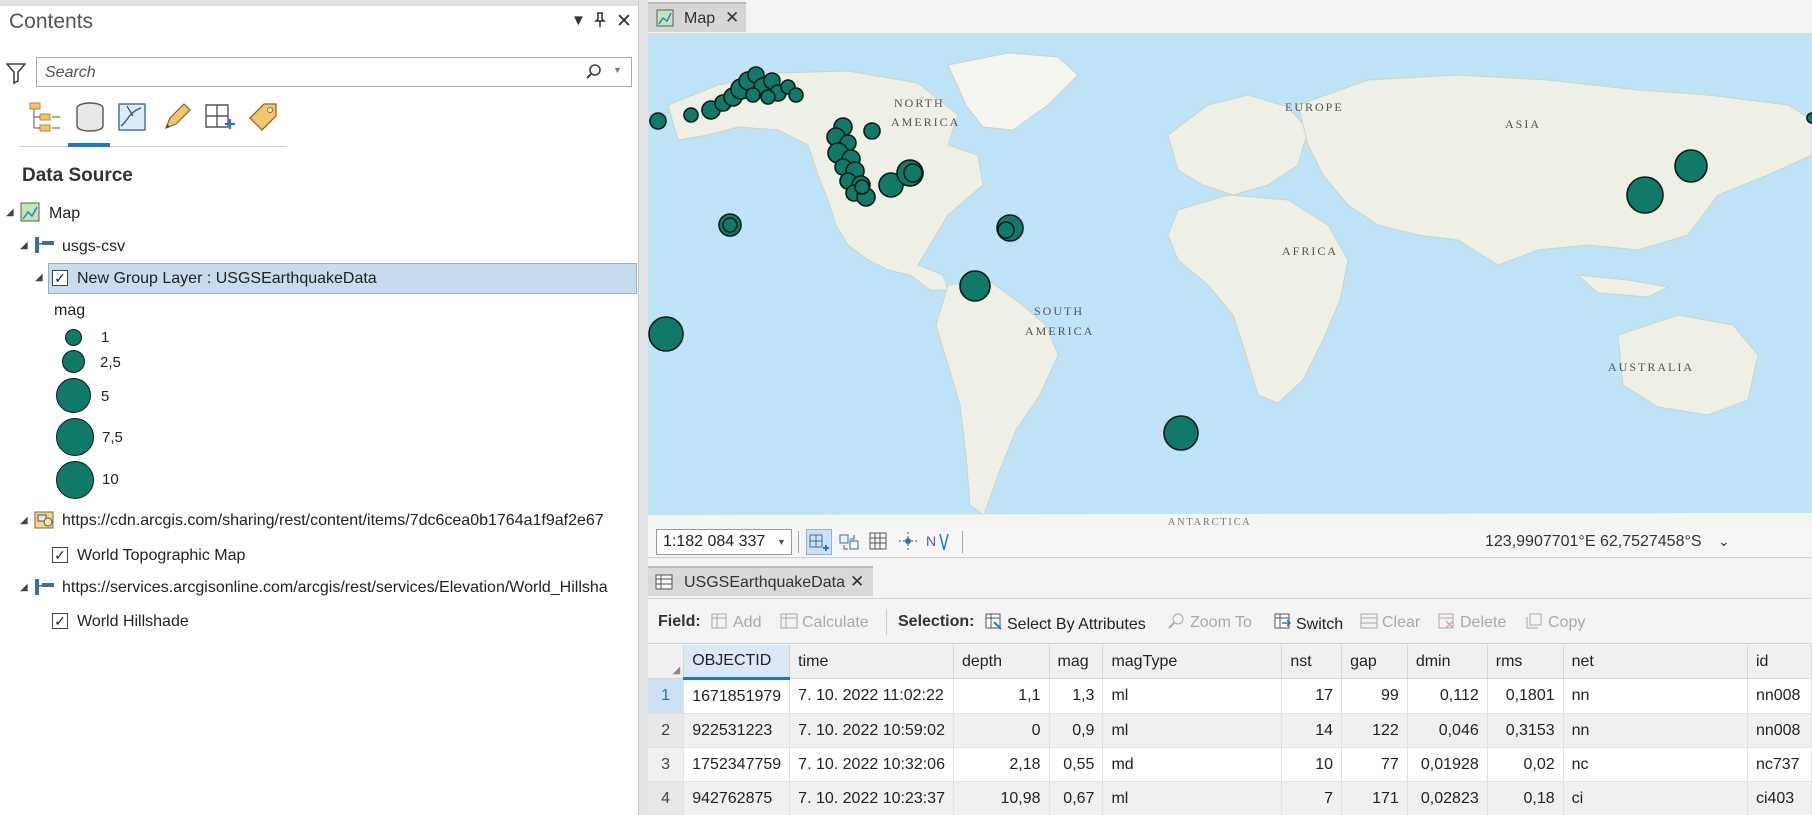 This screenshot has height=815, width=1812. I want to click on chevron-down-icon: ▼, so click(781, 542).